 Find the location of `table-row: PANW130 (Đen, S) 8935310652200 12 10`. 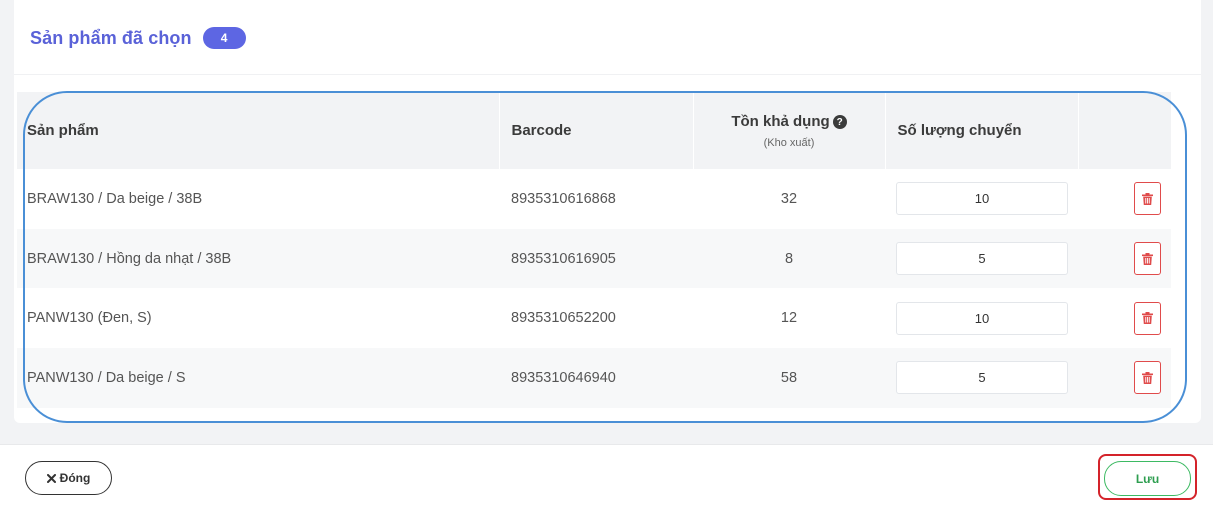

table-row: PANW130 (Đen, S) 8935310652200 12 10 is located at coordinates (594, 318).